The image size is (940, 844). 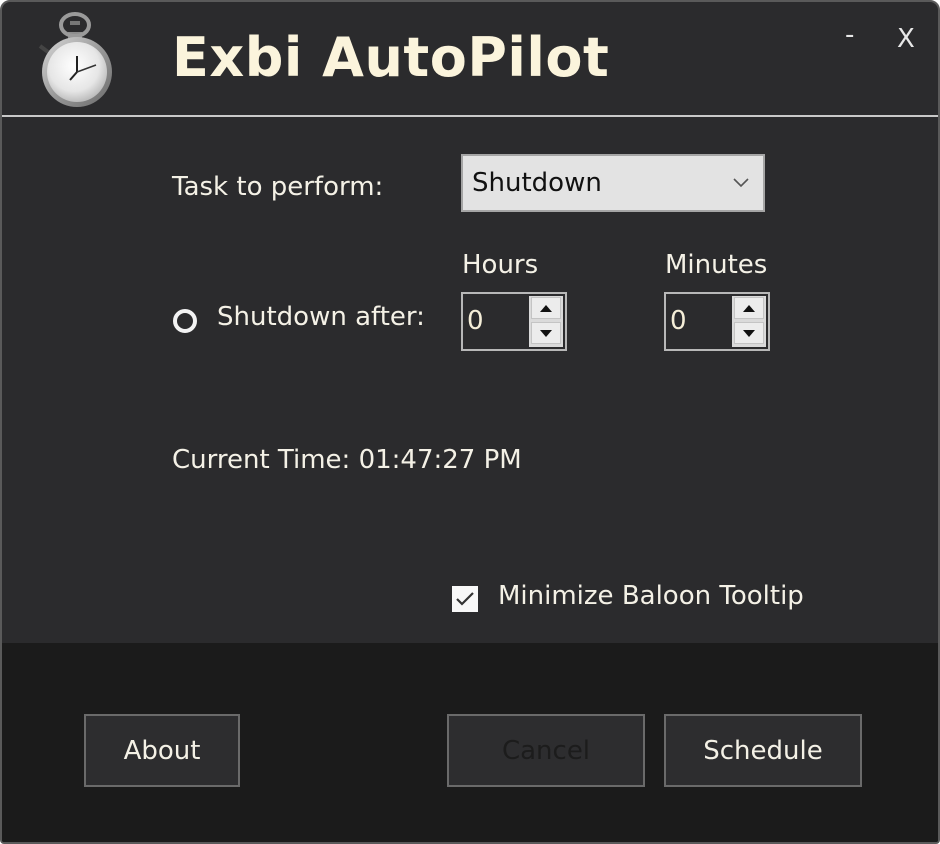 What do you see at coordinates (514, 321) in the screenshot?
I see `hours-stepper: 0` at bounding box center [514, 321].